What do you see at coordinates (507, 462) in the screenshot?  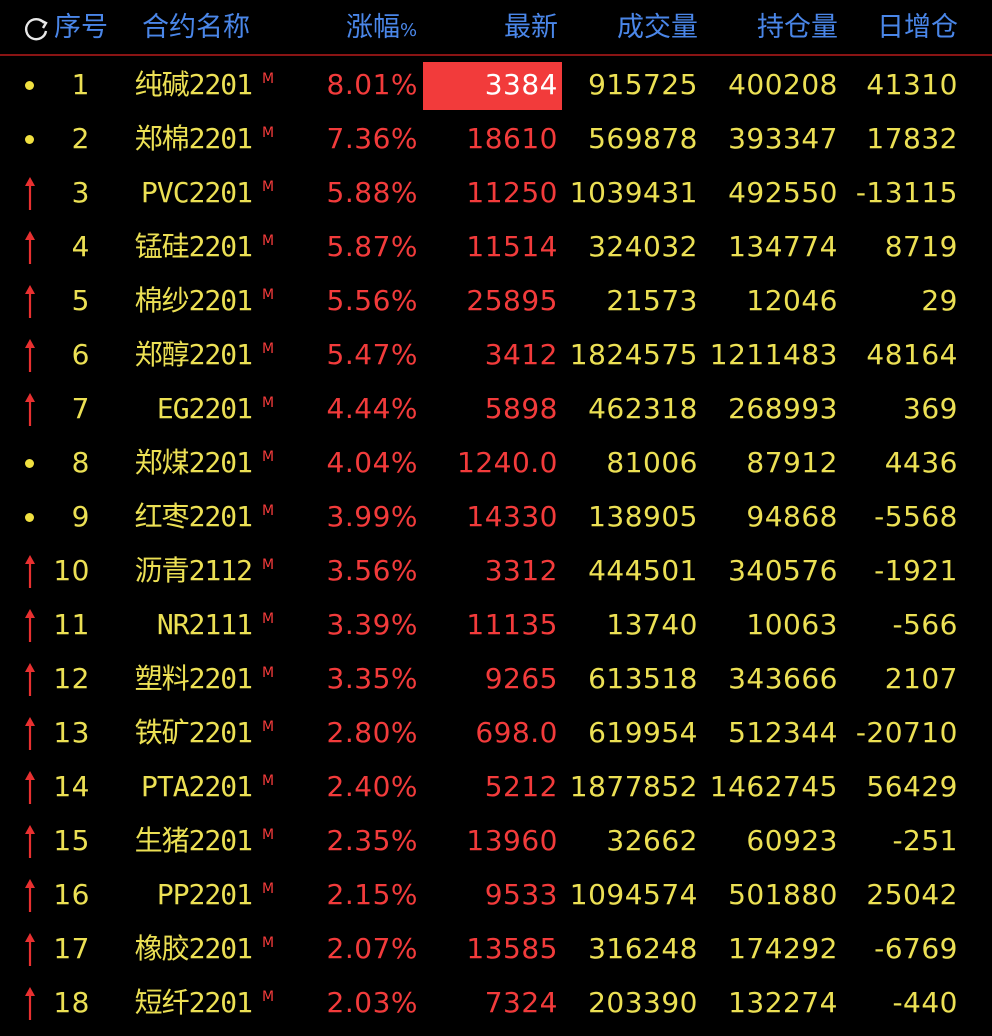 I see `latest-price-cell: 1240.0` at bounding box center [507, 462].